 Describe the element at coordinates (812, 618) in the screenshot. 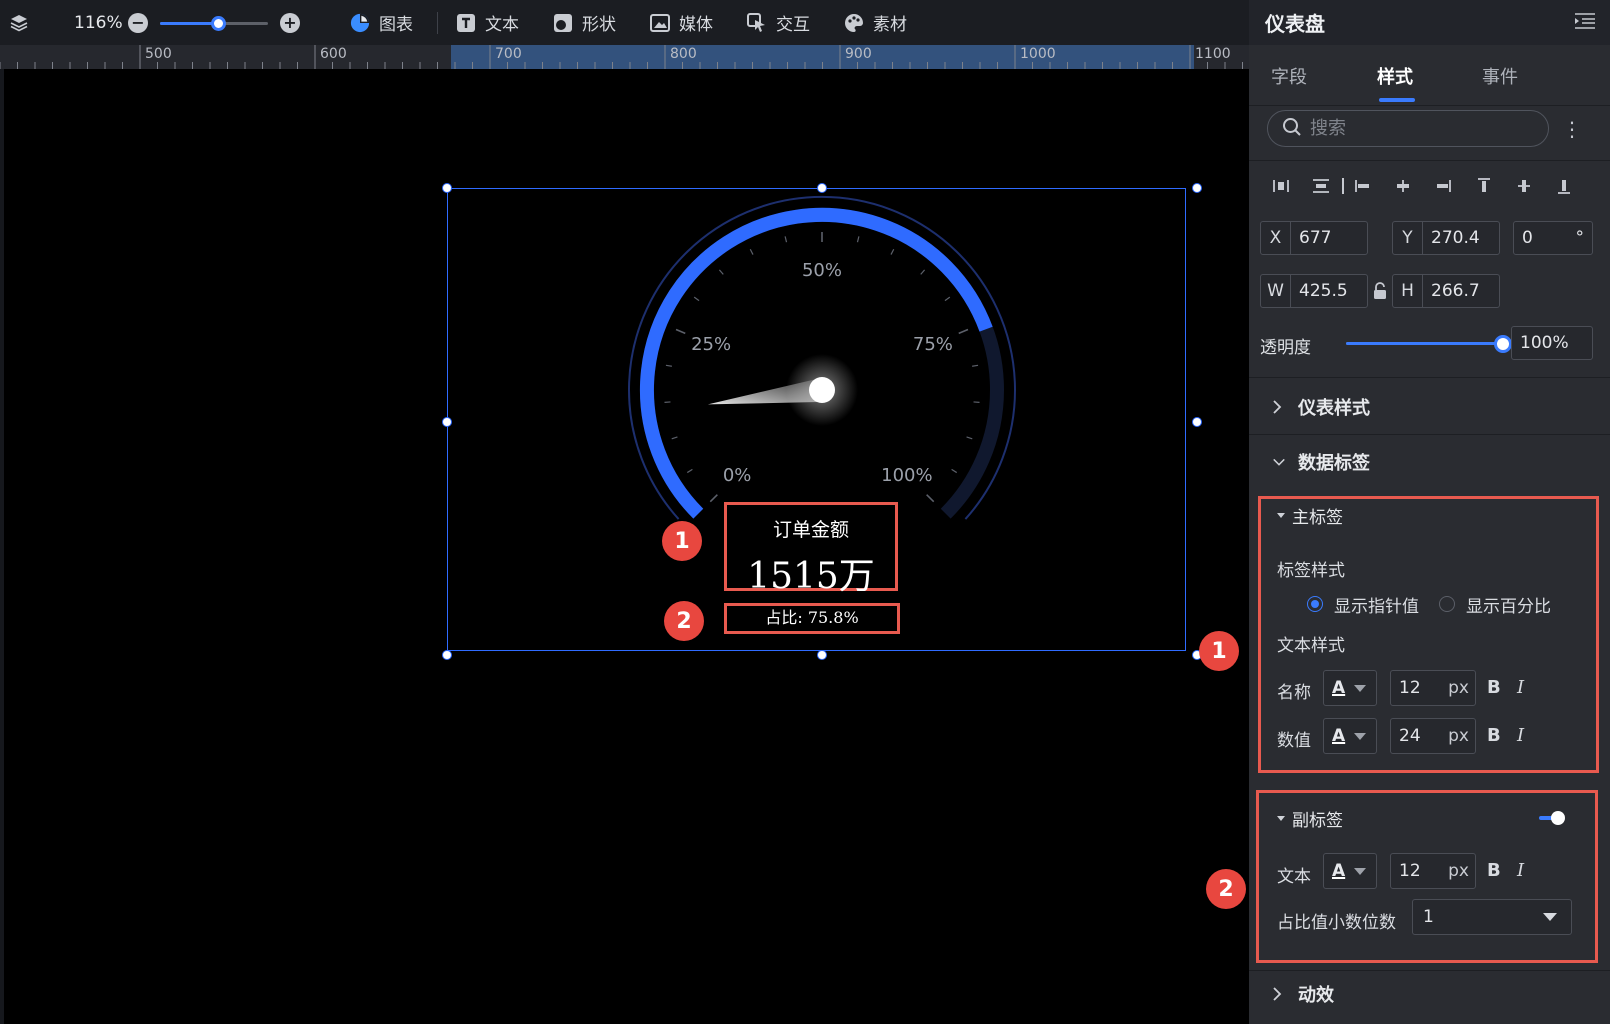

I see `gauge-sub-label: 占比: 75.8%` at that location.